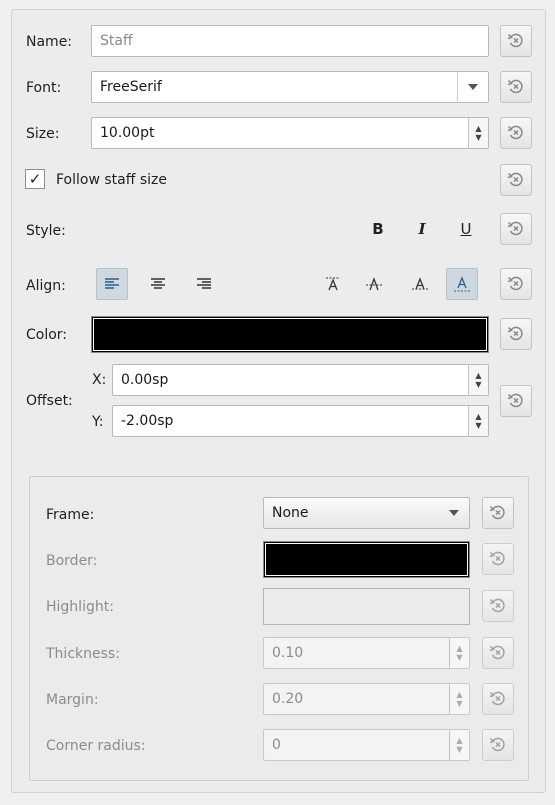 The image size is (555, 805). What do you see at coordinates (83, 654) in the screenshot?
I see `thickness-label: Thickness:` at bounding box center [83, 654].